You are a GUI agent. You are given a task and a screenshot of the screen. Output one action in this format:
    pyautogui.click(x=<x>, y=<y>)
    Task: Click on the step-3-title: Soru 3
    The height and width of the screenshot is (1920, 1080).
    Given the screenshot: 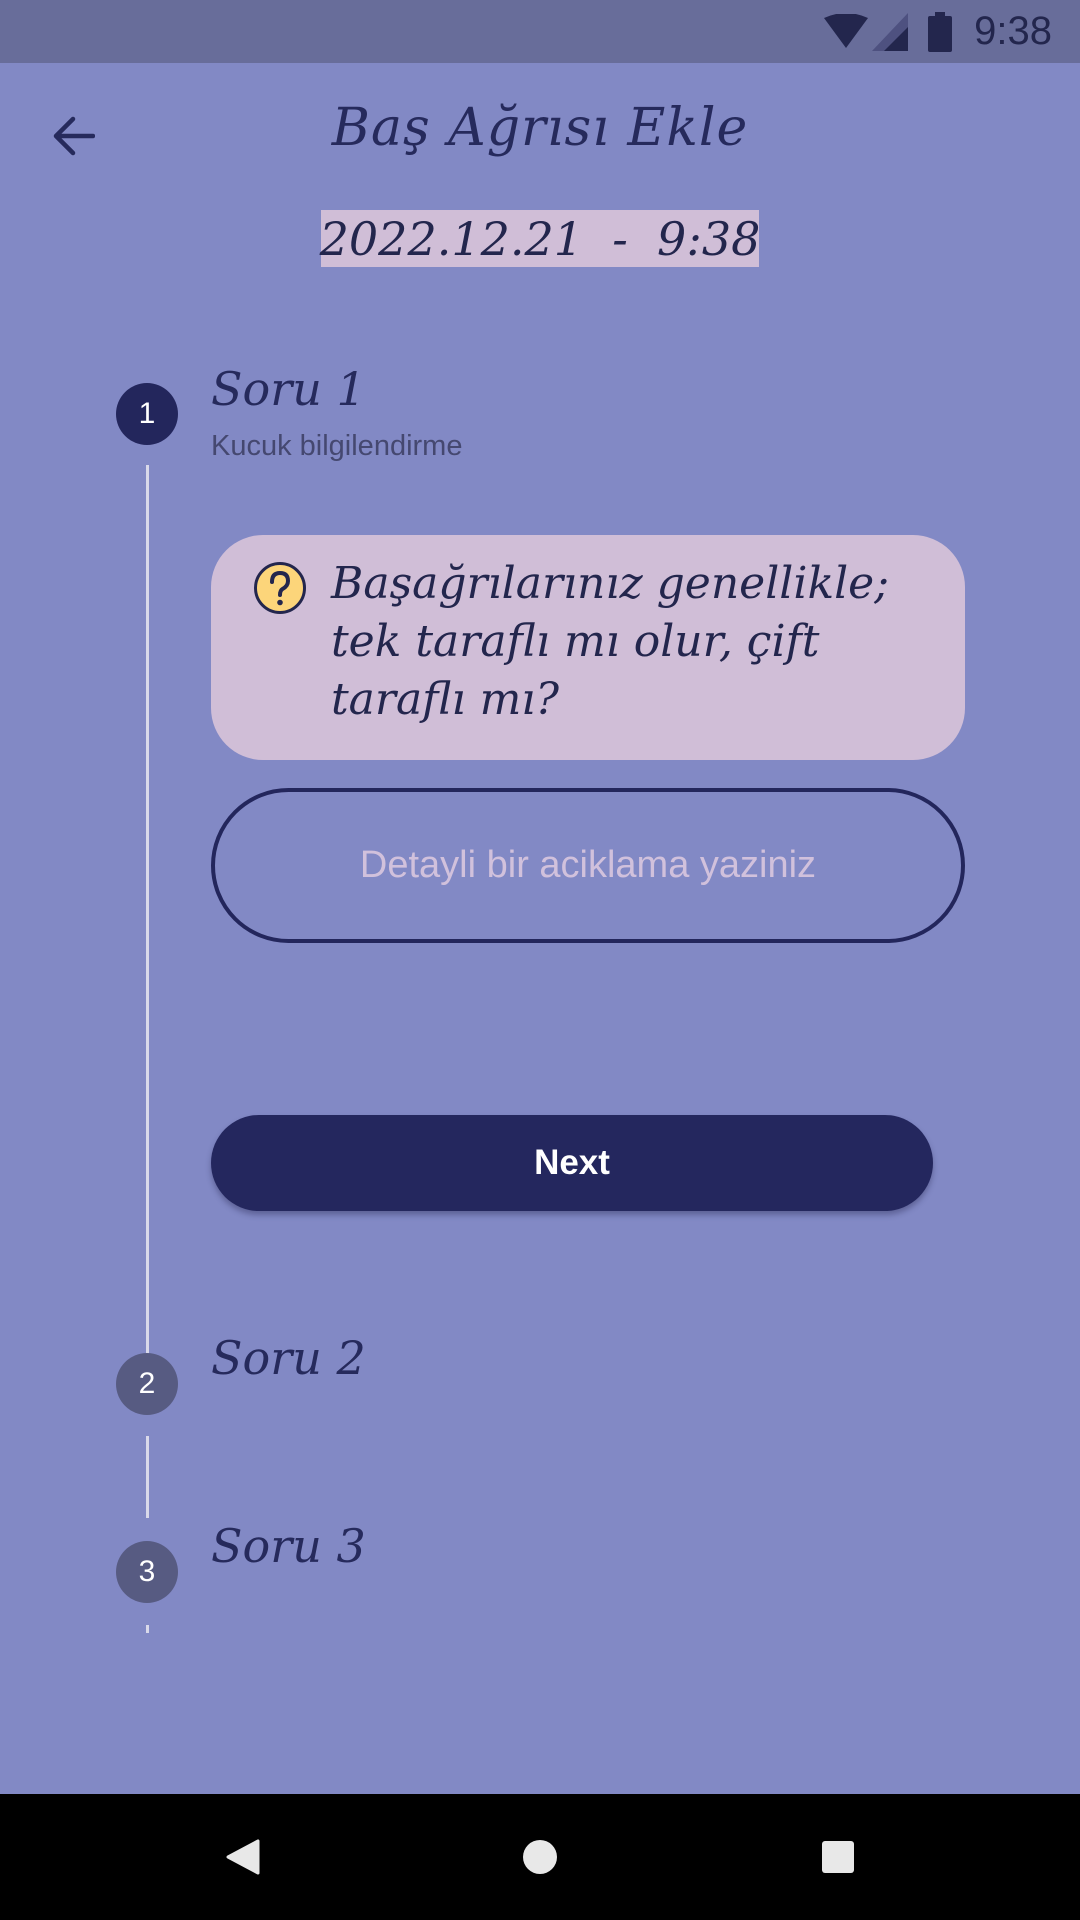 What is the action you would take?
    pyautogui.click(x=288, y=1546)
    